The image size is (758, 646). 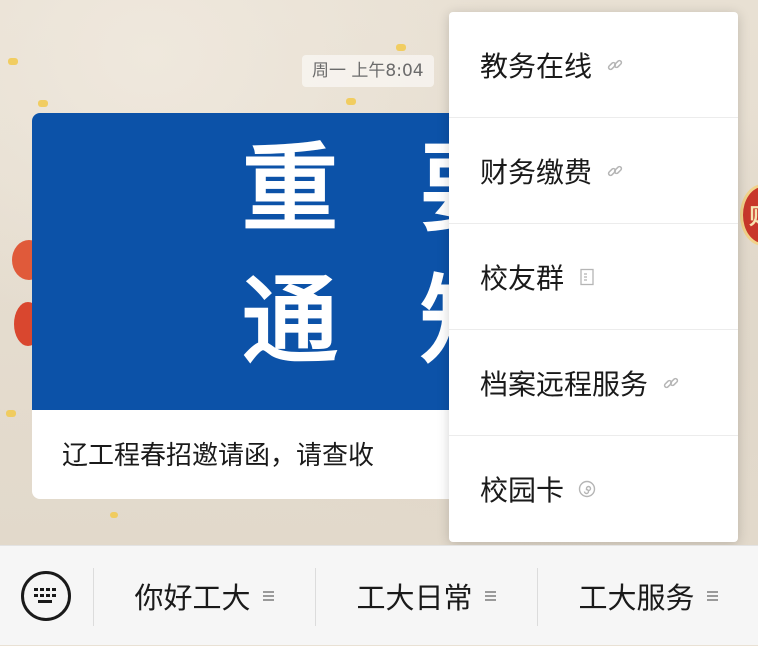 I want to click on badge-char: 则, so click(x=753, y=215).